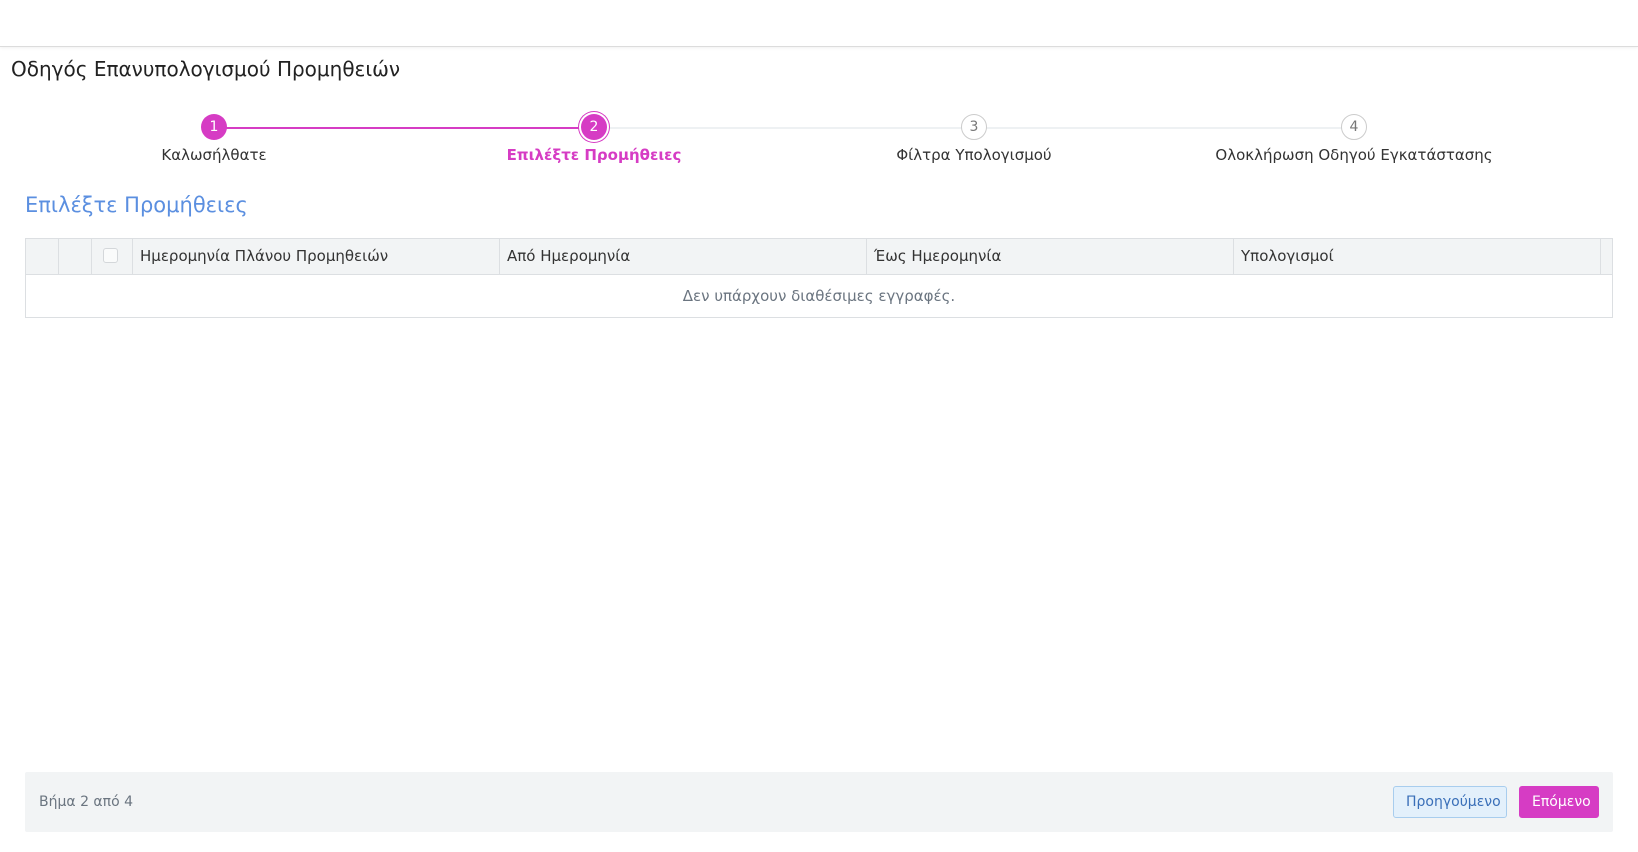 The width and height of the screenshot is (1638, 852). Describe the element at coordinates (1354, 127) in the screenshot. I see `step-number: 4` at that location.